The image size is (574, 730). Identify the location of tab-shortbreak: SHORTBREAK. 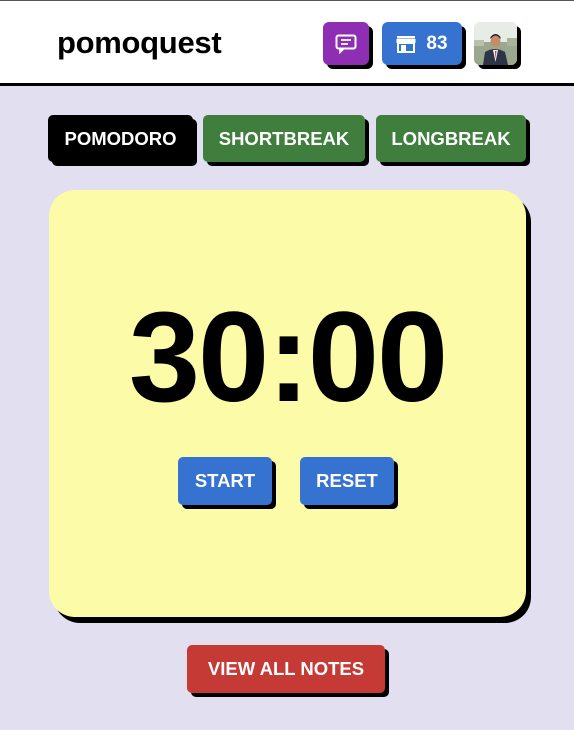
(284, 138).